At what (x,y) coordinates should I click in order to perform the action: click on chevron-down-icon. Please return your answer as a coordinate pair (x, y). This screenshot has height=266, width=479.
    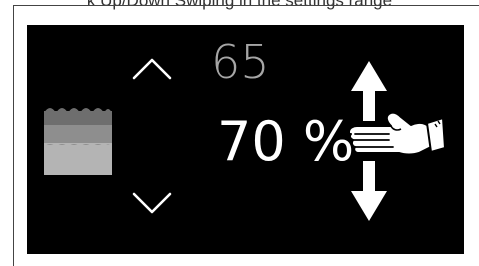
    Looking at the image, I should click on (152, 203).